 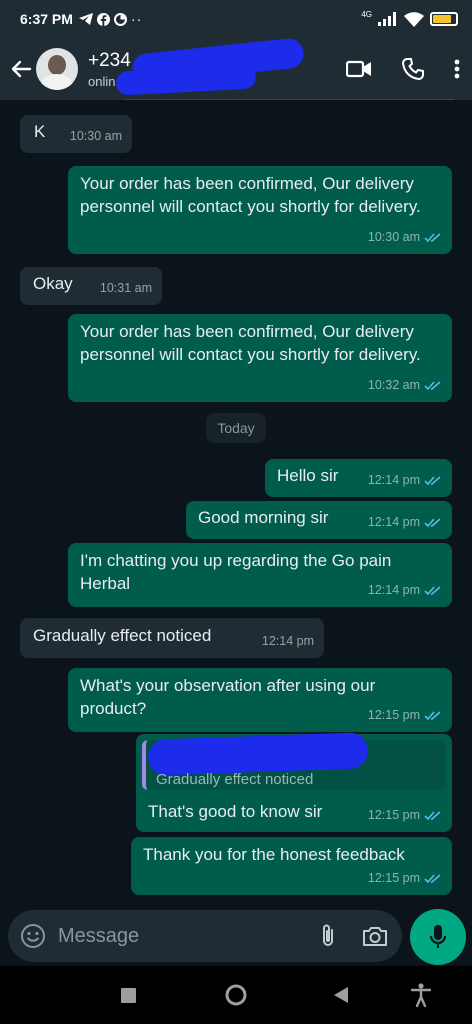 I want to click on chat-header: +234 onlin, so click(x=236, y=68).